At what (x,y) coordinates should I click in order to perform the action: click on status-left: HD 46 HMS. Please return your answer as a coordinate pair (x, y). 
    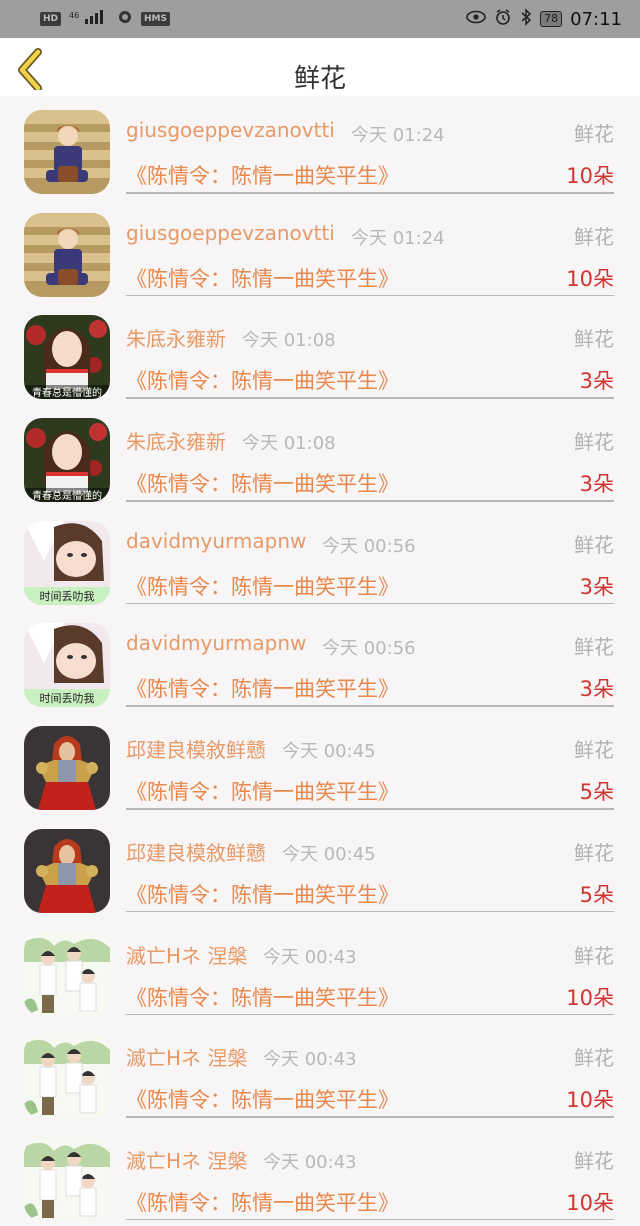
    Looking at the image, I should click on (105, 19).